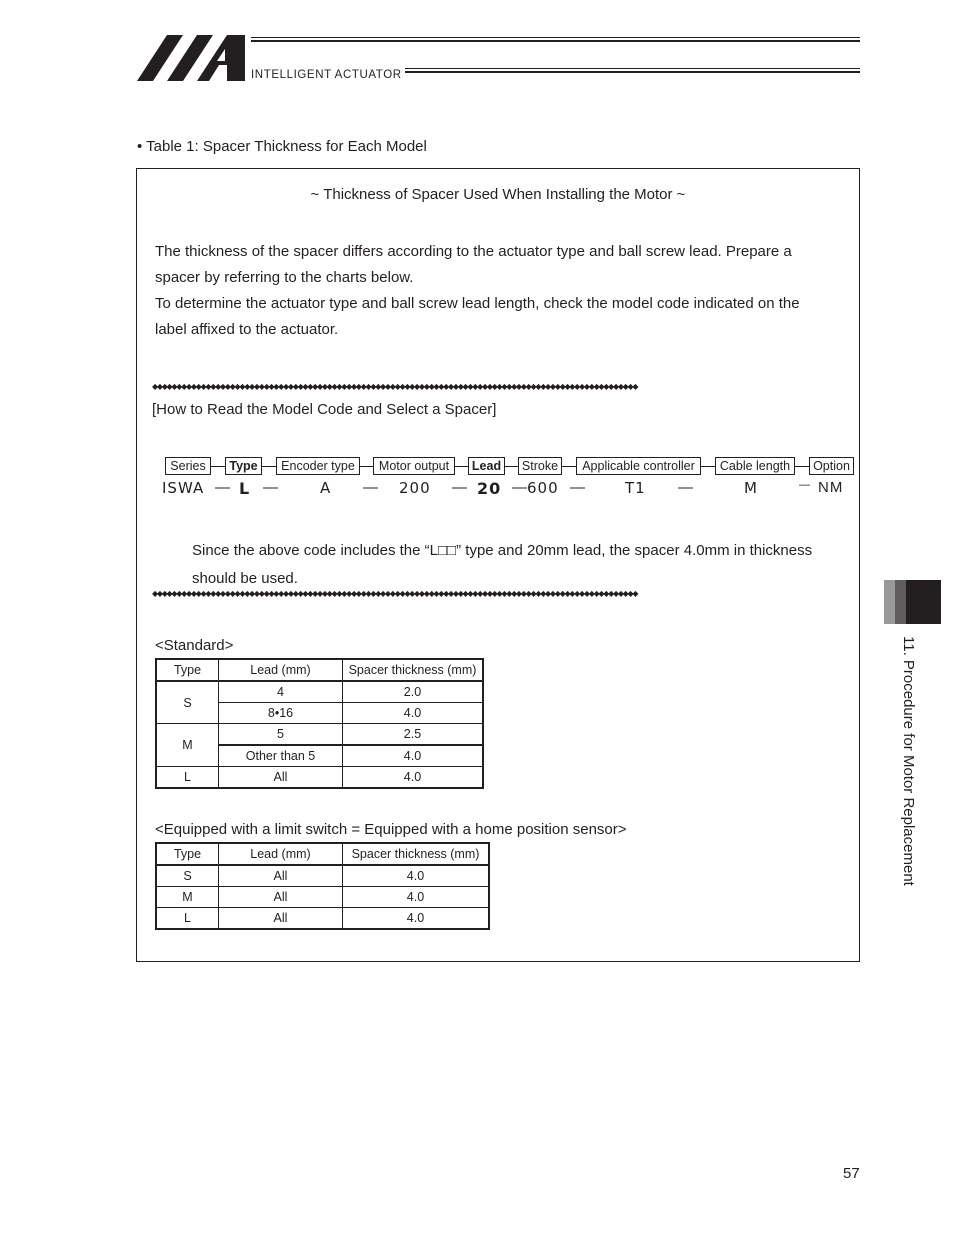  Describe the element at coordinates (638, 466) in the screenshot. I see `model-code-label-controller: Applicable controller` at that location.